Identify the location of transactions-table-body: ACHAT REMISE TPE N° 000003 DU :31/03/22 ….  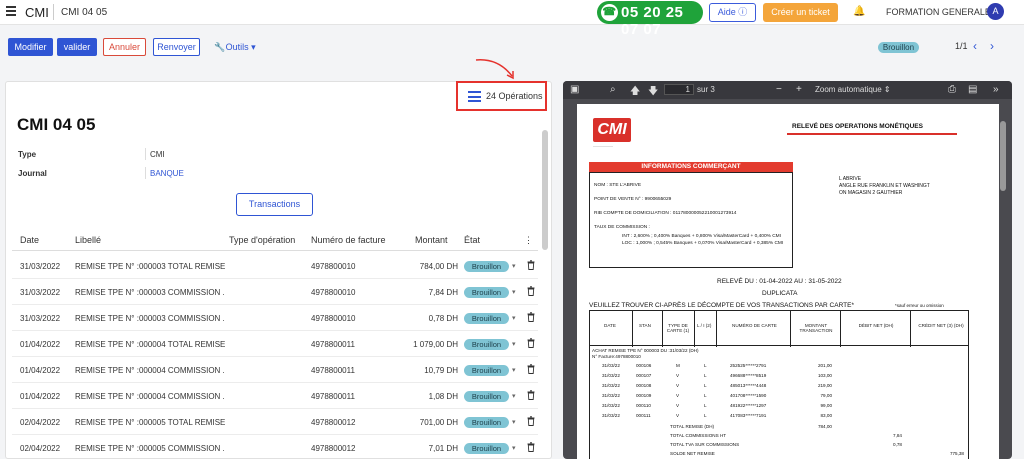
(779, 402).